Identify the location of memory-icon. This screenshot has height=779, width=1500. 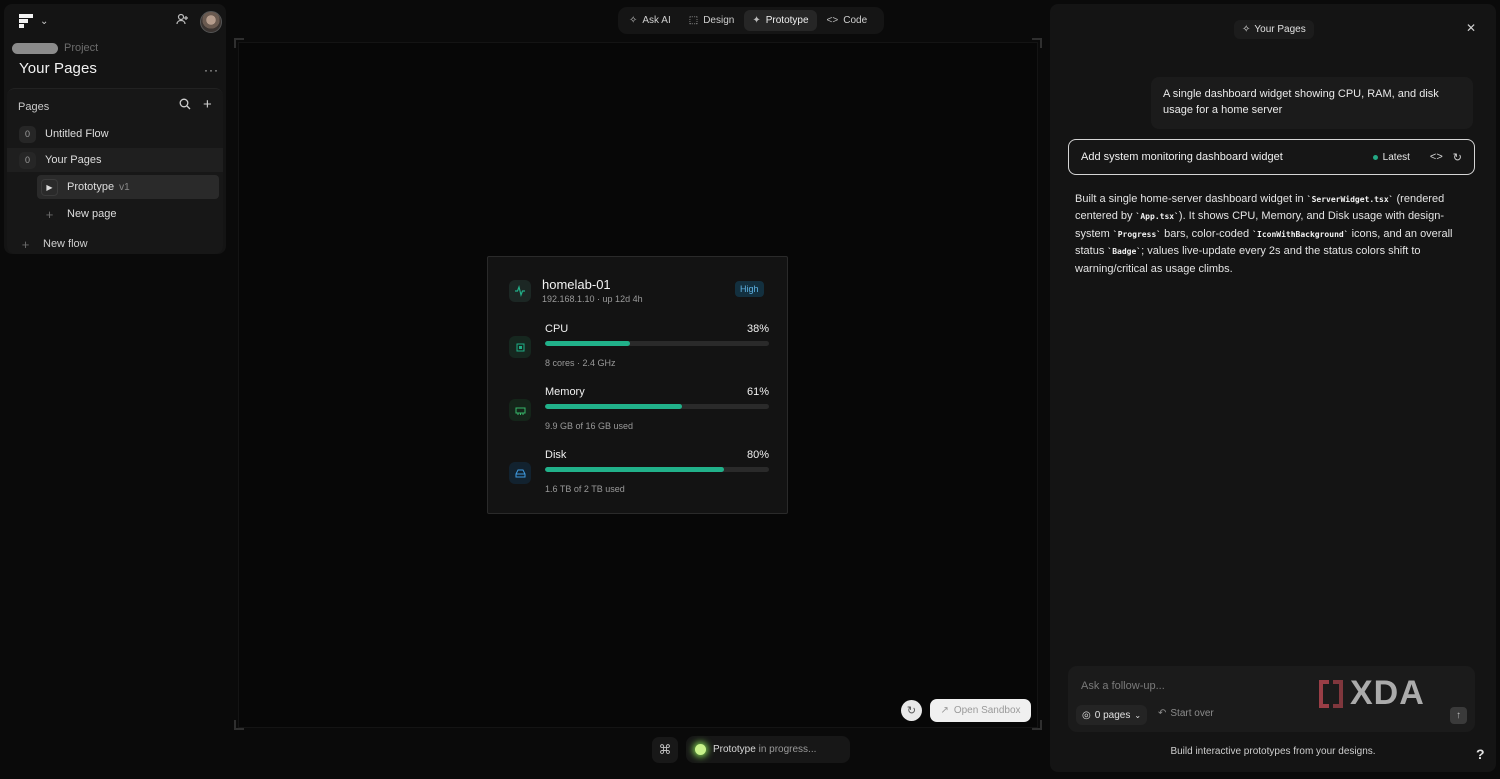
(520, 410).